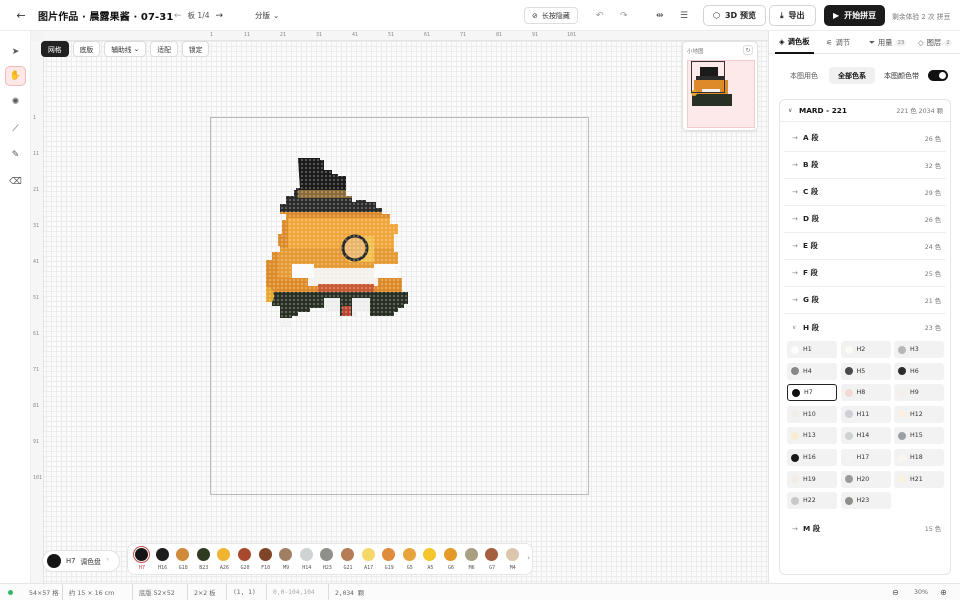 The image size is (960, 600). I want to click on palette-color-m6: M6, so click(472, 560).